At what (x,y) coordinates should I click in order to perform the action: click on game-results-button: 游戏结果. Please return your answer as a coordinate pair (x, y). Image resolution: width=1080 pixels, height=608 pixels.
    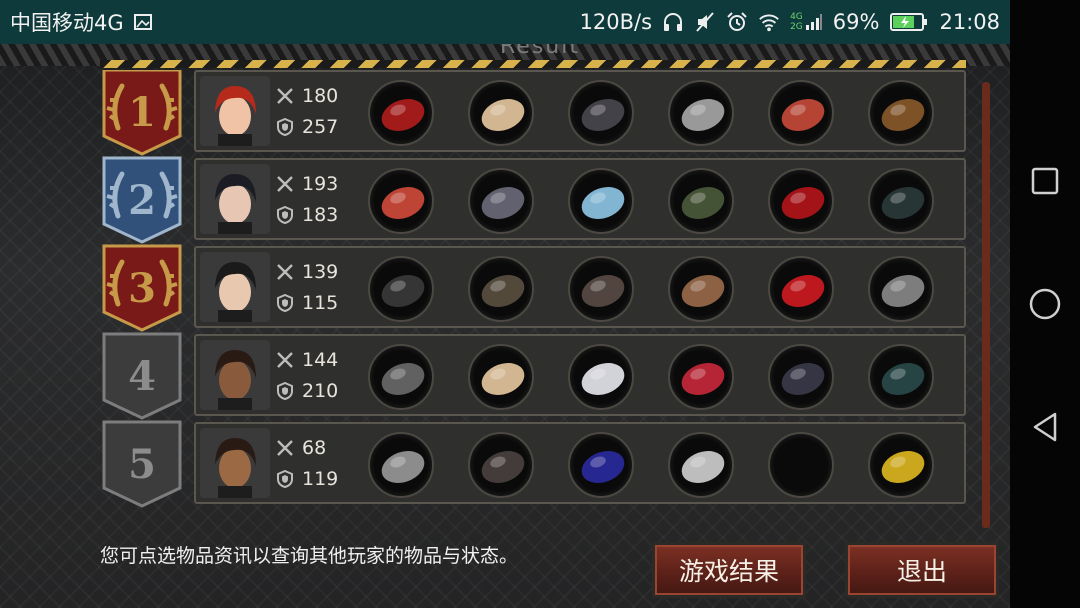
    Looking at the image, I should click on (729, 570).